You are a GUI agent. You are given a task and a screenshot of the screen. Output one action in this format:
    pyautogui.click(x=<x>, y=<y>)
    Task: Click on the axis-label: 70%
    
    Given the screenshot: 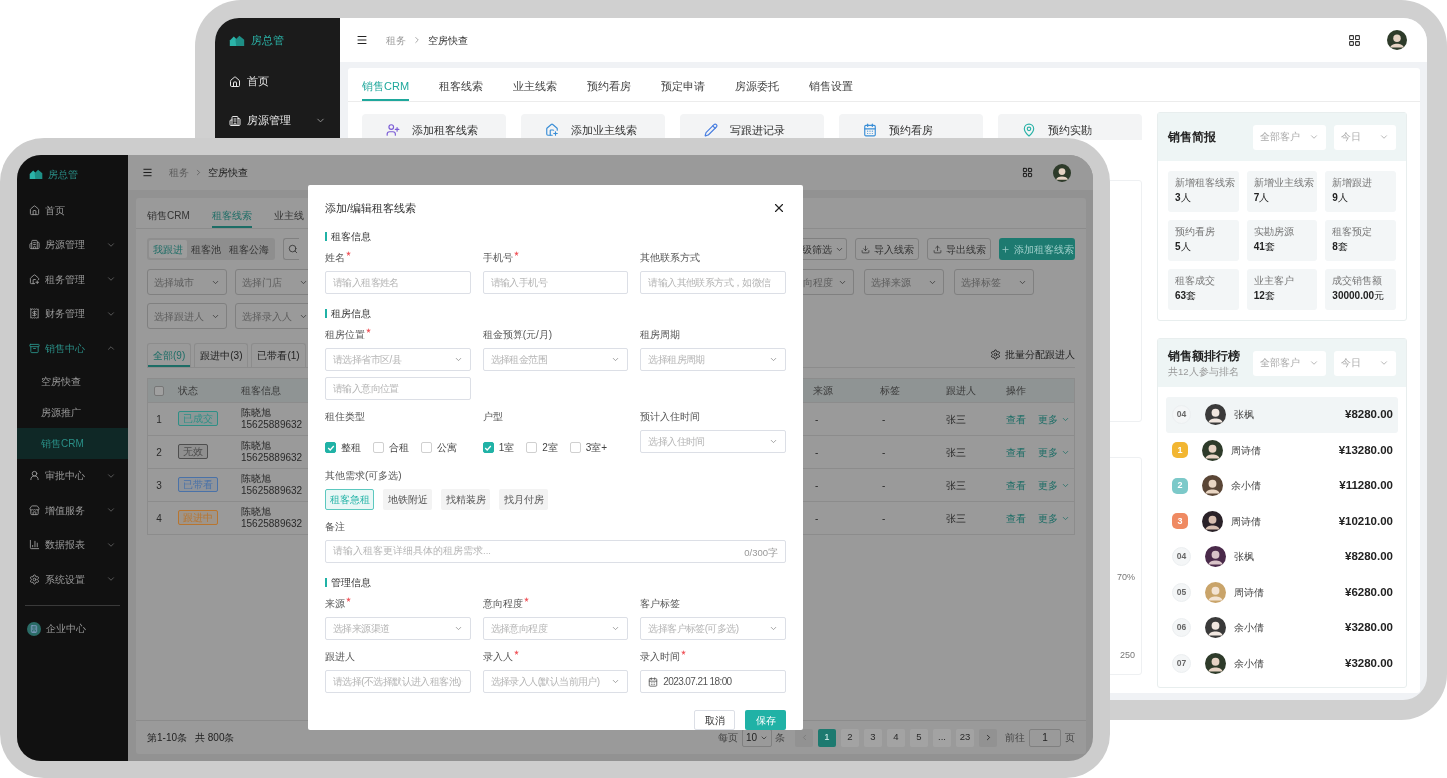 What is the action you would take?
    pyautogui.click(x=1126, y=577)
    